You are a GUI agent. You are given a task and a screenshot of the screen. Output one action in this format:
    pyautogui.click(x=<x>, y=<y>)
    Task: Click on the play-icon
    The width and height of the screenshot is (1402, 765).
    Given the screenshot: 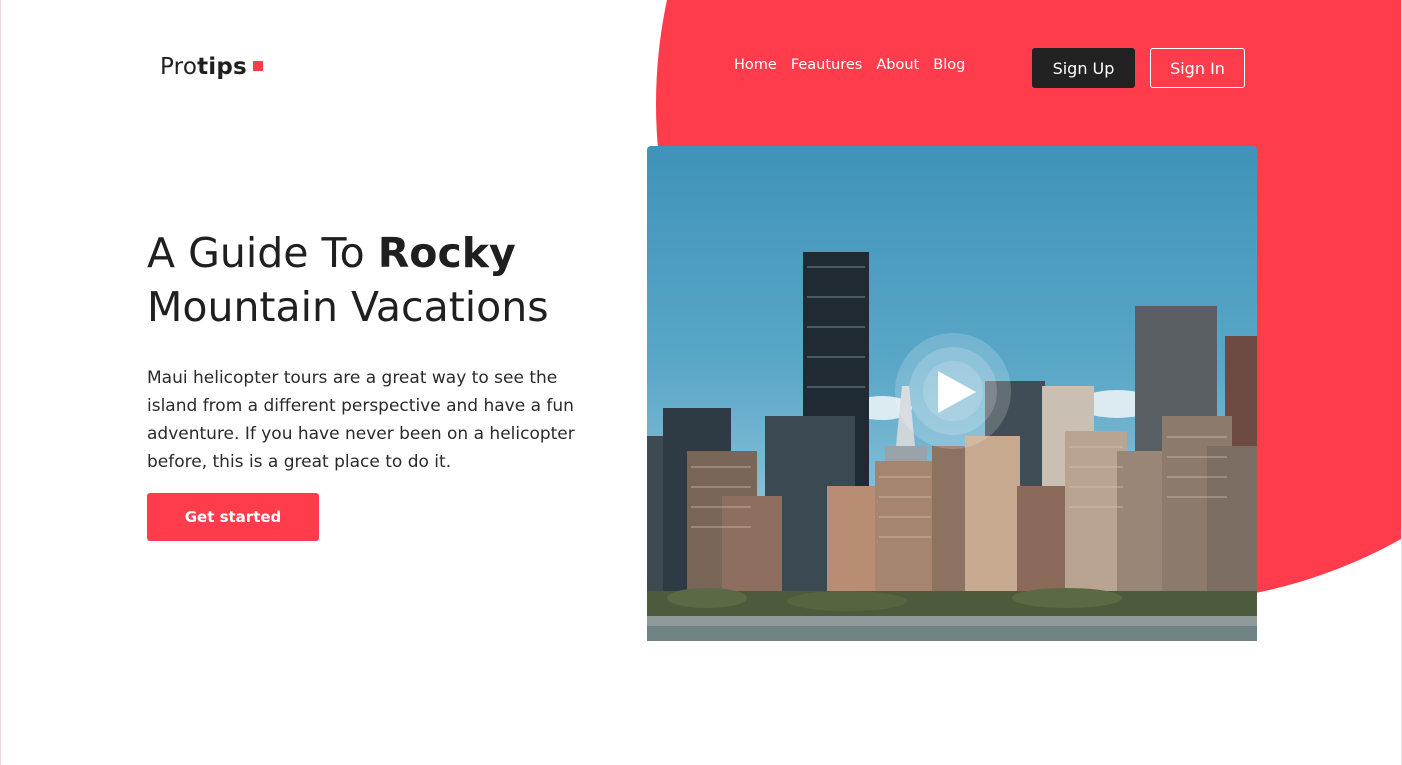 What is the action you would take?
    pyautogui.click(x=957, y=392)
    